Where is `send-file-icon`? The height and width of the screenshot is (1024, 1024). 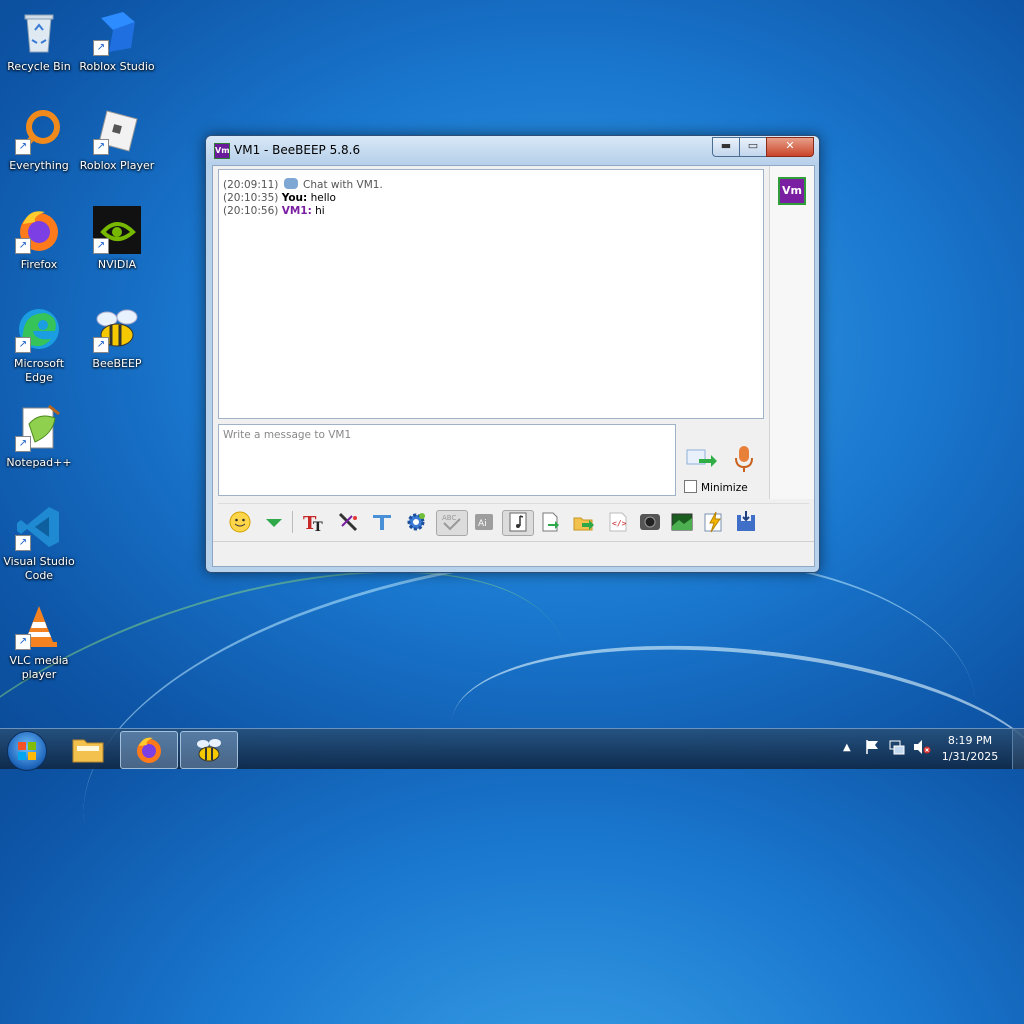 send-file-icon is located at coordinates (550, 522).